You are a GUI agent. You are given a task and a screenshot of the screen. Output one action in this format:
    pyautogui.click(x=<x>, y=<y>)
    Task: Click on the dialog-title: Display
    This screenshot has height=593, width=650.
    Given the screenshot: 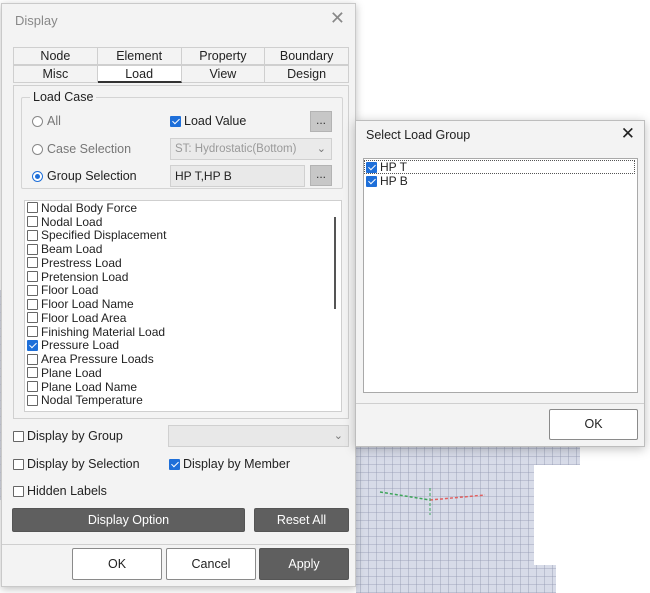 What is the action you would take?
    pyautogui.click(x=36, y=20)
    